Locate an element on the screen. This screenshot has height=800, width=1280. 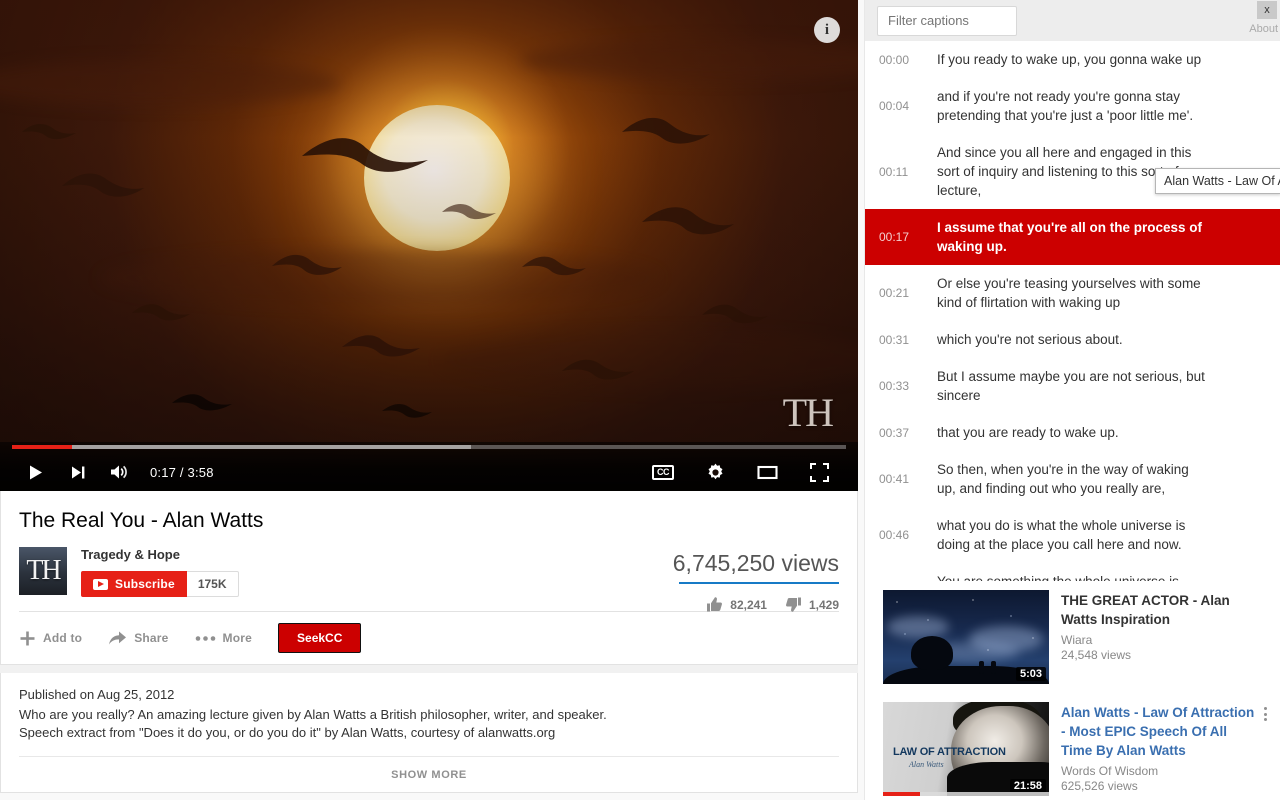
publish-date: Published on Aug 25, 2012 is located at coordinates (97, 694).